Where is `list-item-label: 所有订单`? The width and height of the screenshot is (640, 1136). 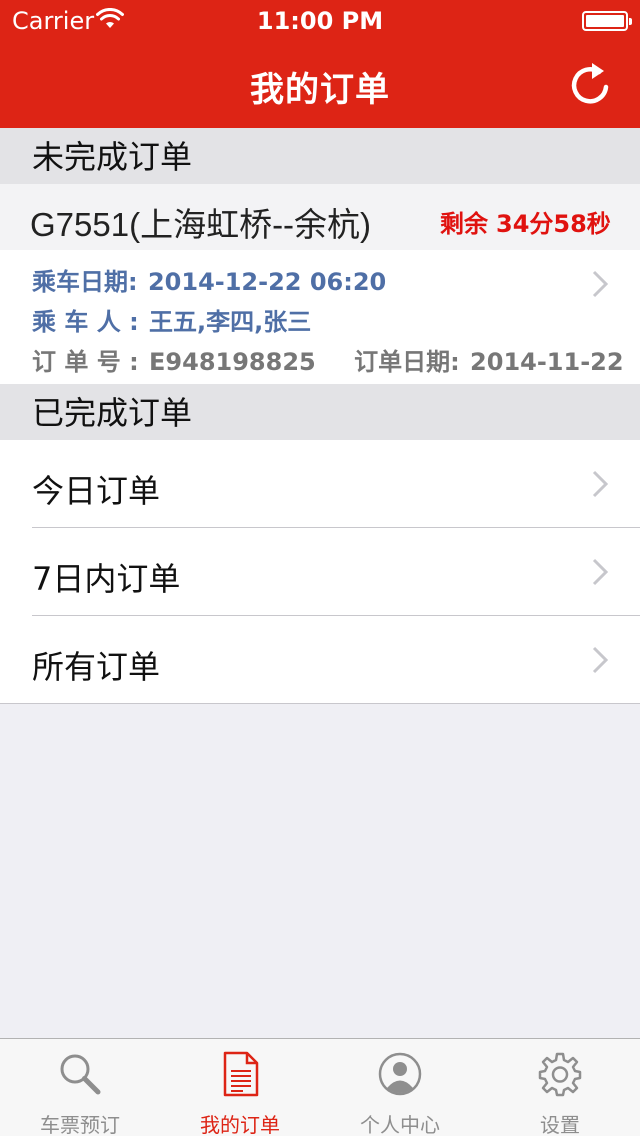 list-item-label: 所有订单 is located at coordinates (96, 667).